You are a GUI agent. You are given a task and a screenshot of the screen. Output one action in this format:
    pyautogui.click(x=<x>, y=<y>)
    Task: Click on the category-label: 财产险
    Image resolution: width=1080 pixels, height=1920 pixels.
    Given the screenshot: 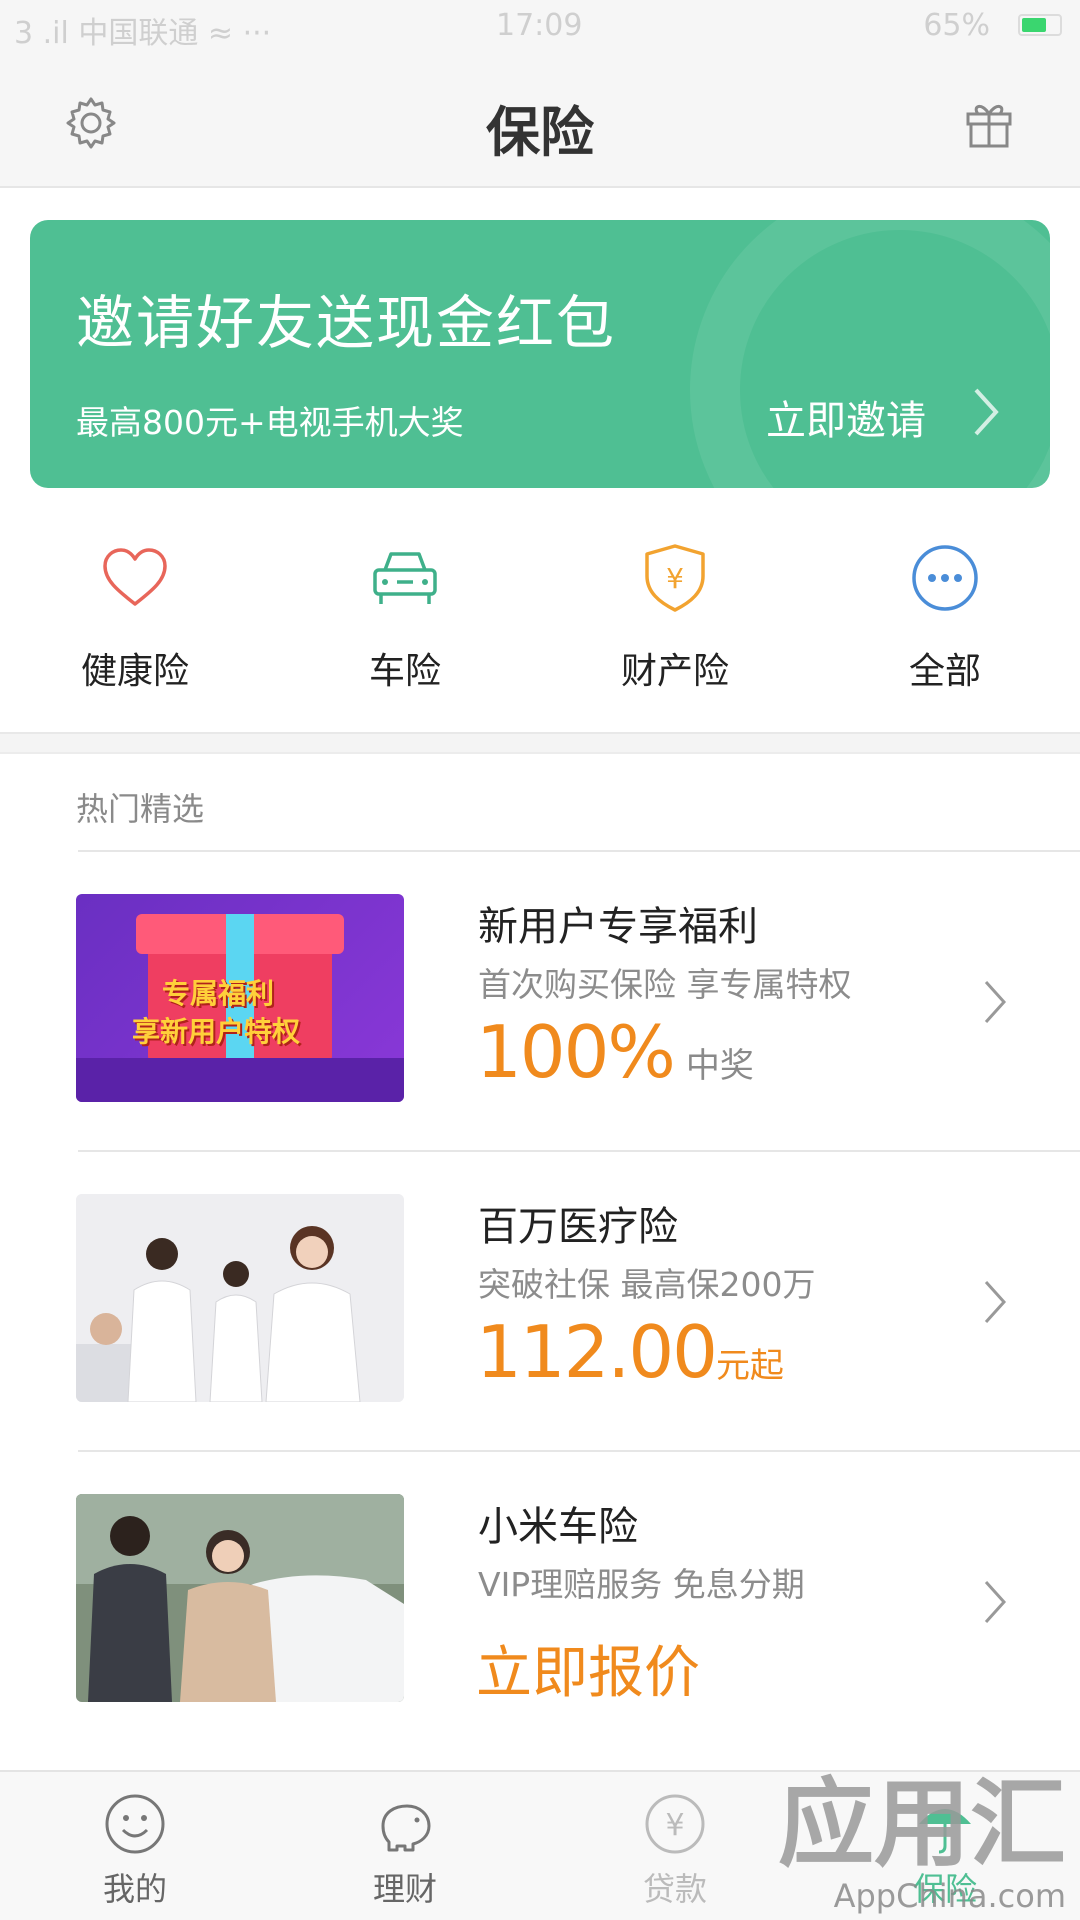 What is the action you would take?
    pyautogui.click(x=674, y=671)
    